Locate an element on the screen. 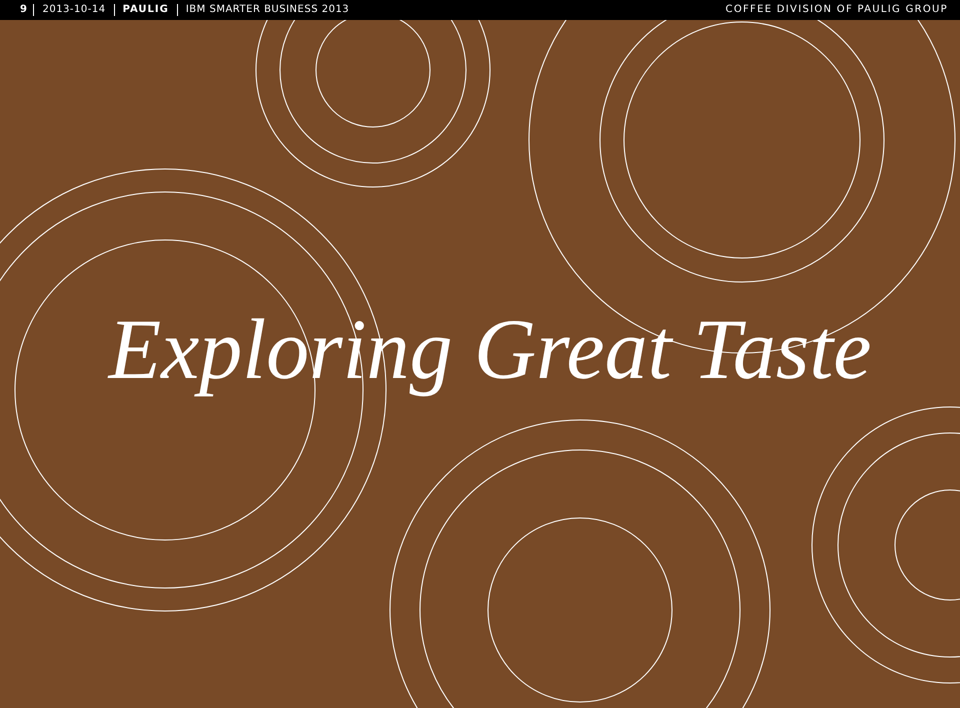 The image size is (960, 708). date-text: 2013-10-14 is located at coordinates (74, 10).